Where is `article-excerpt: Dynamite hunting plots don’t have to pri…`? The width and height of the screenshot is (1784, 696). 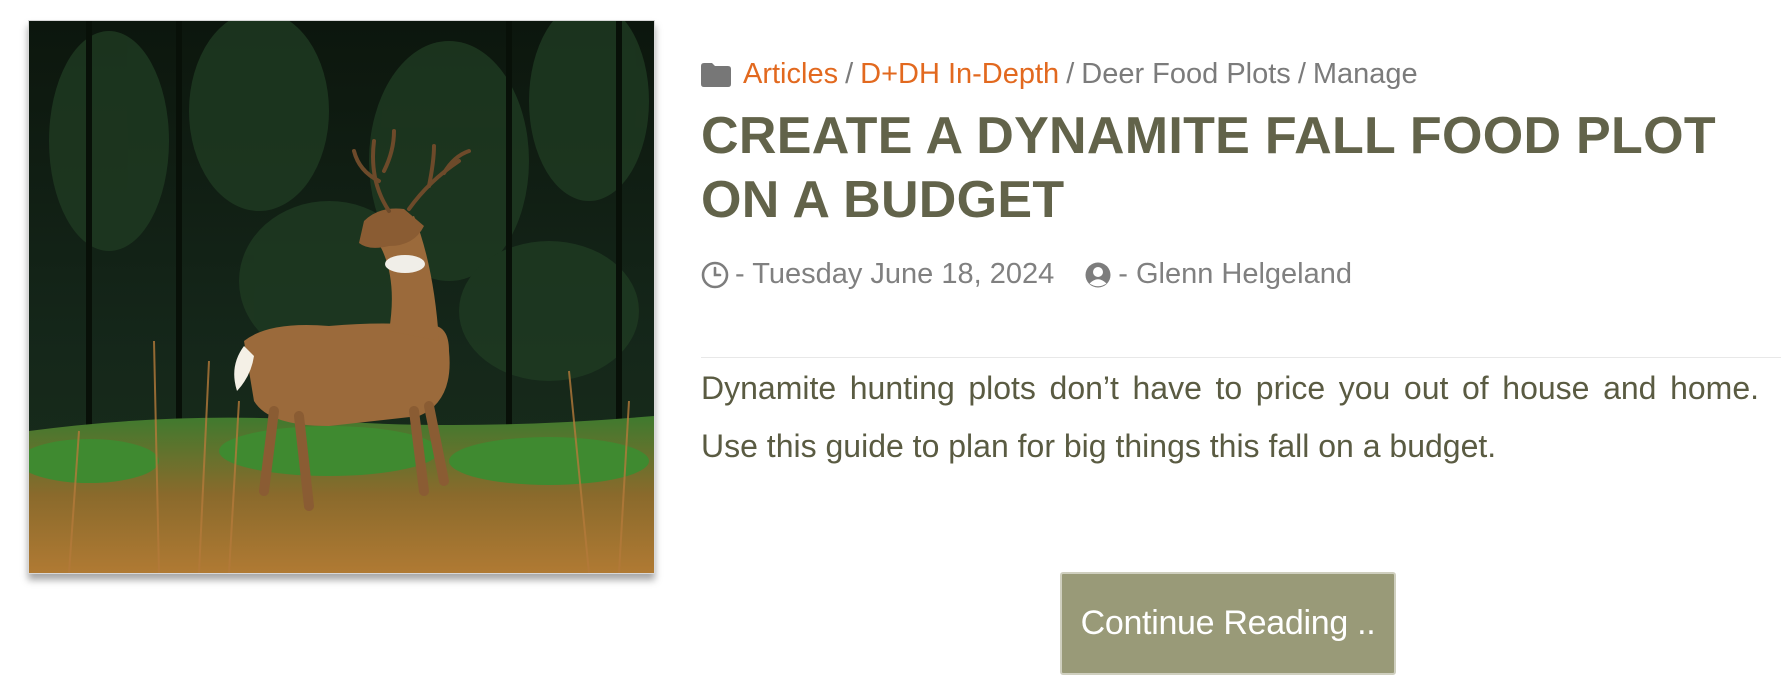 article-excerpt: Dynamite hunting plots don’t have to pri… is located at coordinates (1230, 417).